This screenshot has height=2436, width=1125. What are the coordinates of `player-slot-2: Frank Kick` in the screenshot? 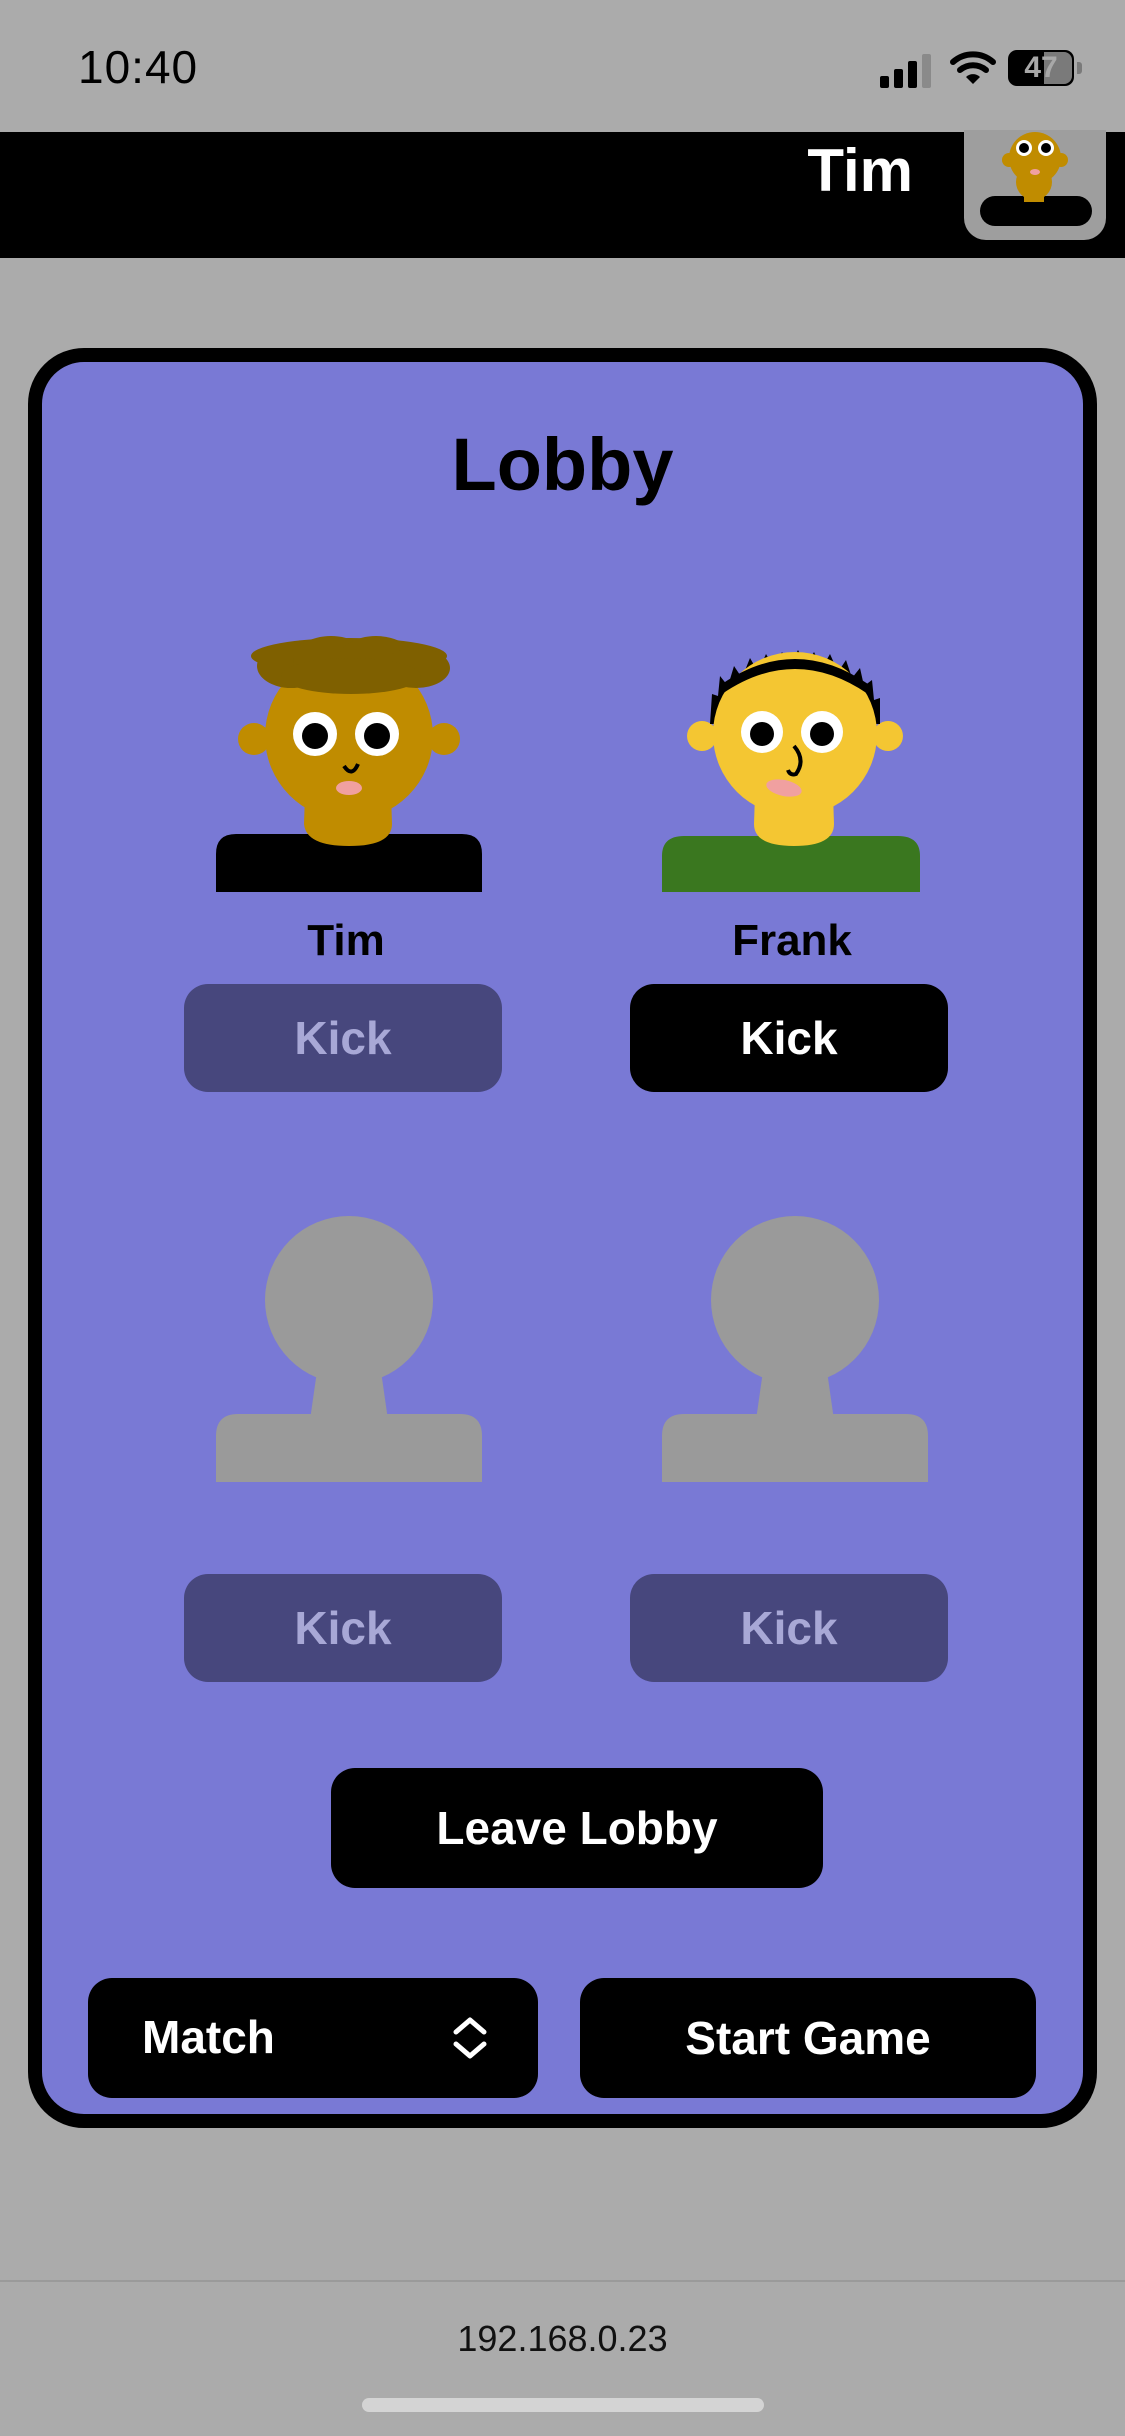 It's located at (792, 904).